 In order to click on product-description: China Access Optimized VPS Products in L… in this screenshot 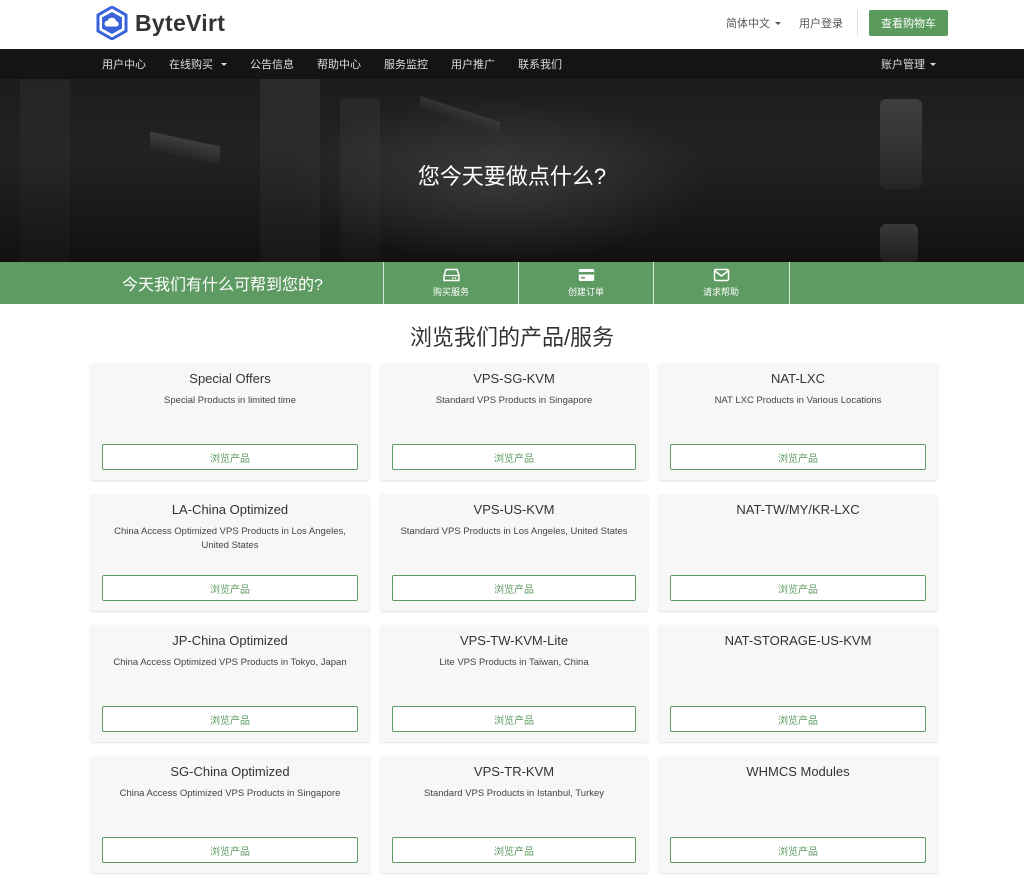, I will do `click(230, 538)`.